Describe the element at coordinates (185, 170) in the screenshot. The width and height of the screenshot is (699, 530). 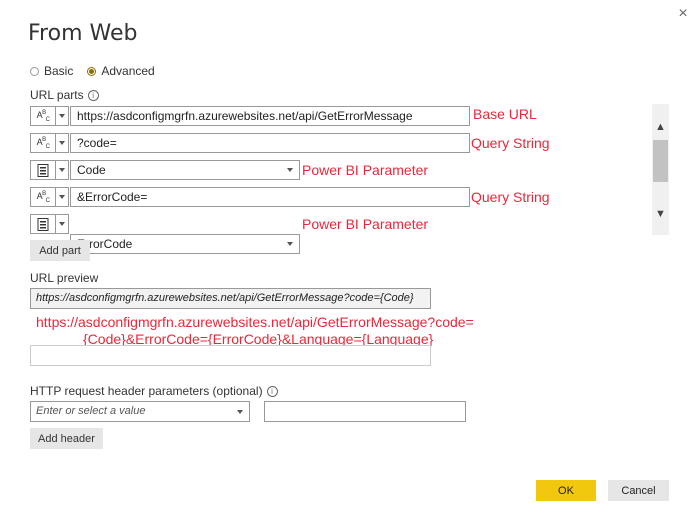
I see `parameter-select-code: Code` at that location.